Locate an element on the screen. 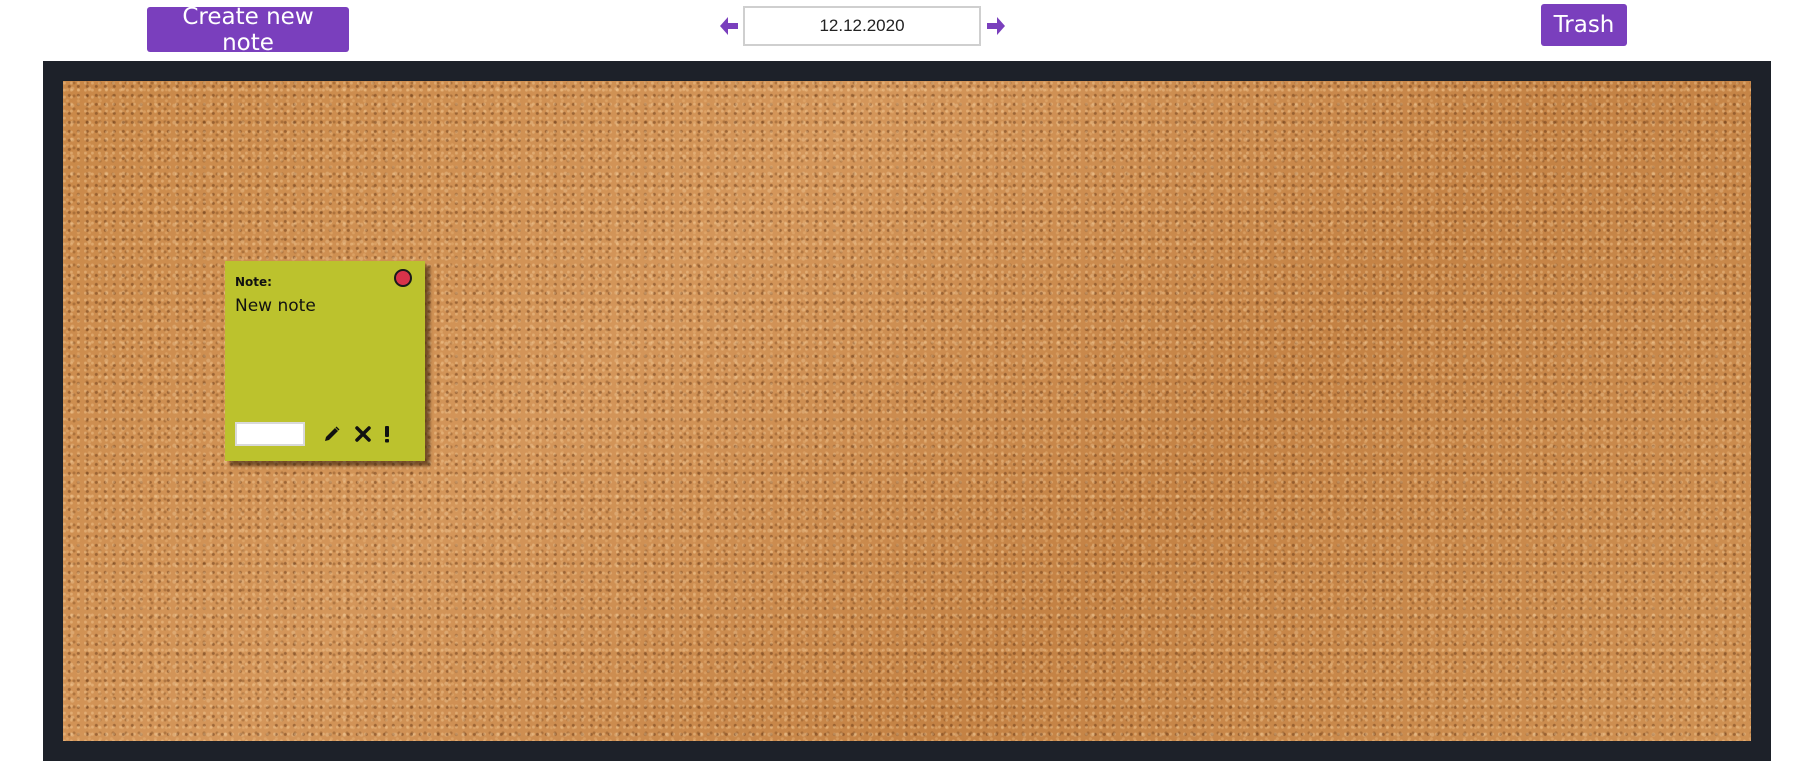 Image resolution: width=1805 pixels, height=777 pixels. create-note-button: Create new note is located at coordinates (248, 30).